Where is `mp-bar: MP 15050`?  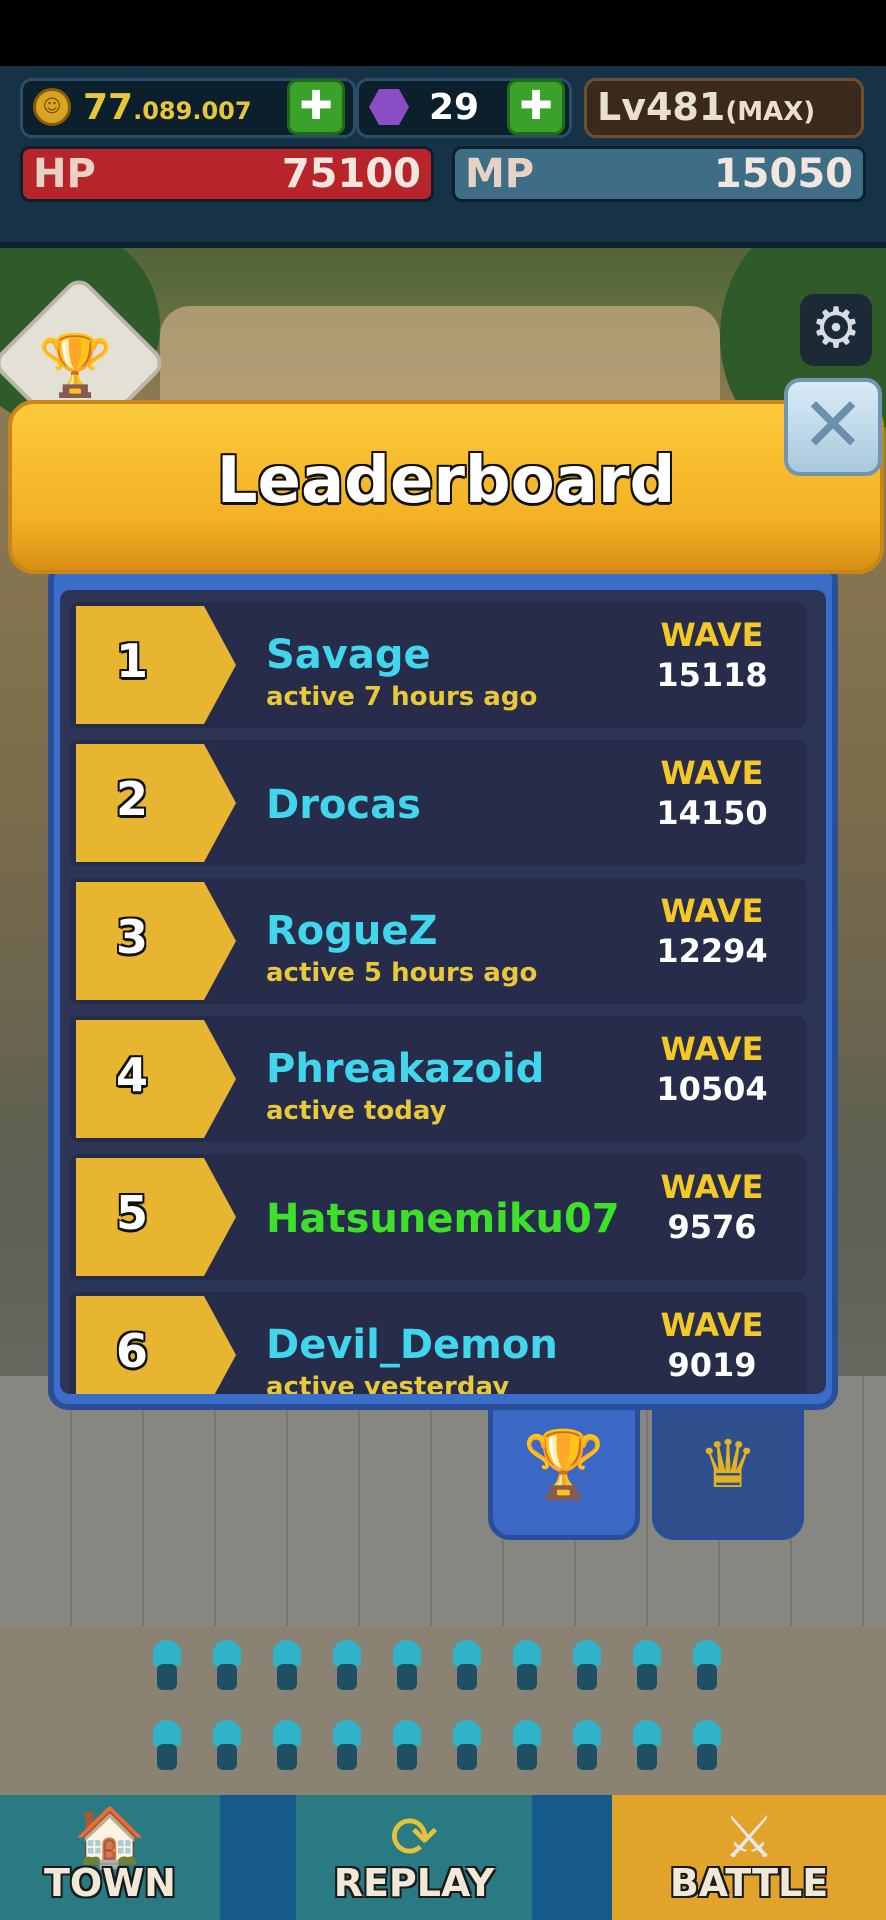
mp-bar: MP 15050 is located at coordinates (659, 174).